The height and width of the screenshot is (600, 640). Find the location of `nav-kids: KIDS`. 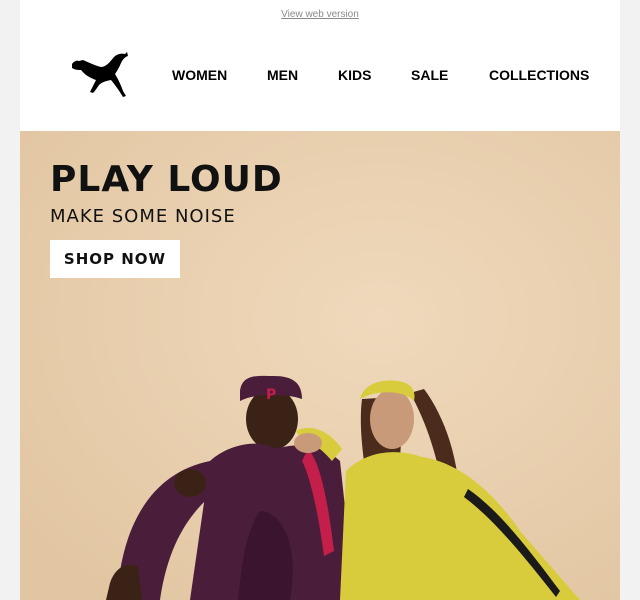

nav-kids: KIDS is located at coordinates (354, 77).